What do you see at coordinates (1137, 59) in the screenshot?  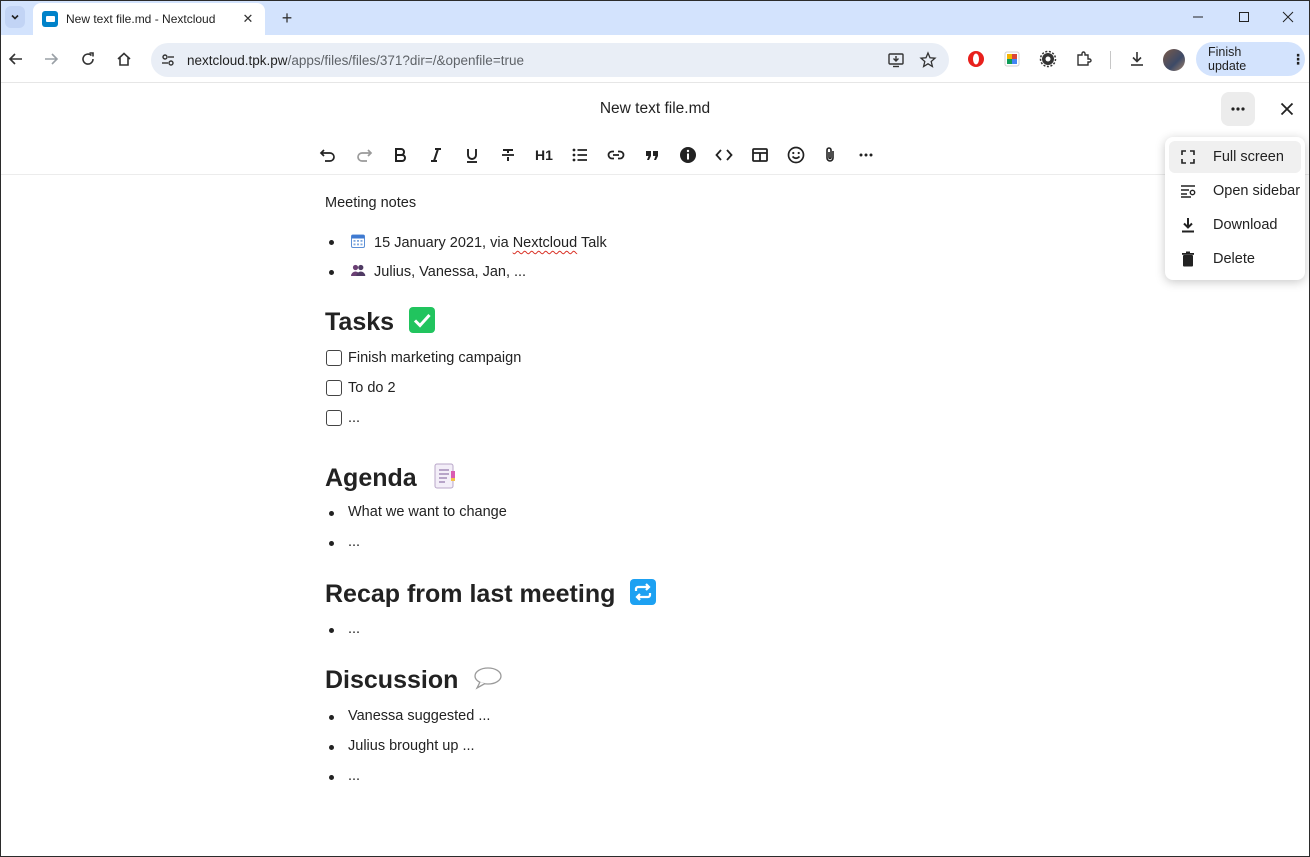 I see `downloads-icon` at bounding box center [1137, 59].